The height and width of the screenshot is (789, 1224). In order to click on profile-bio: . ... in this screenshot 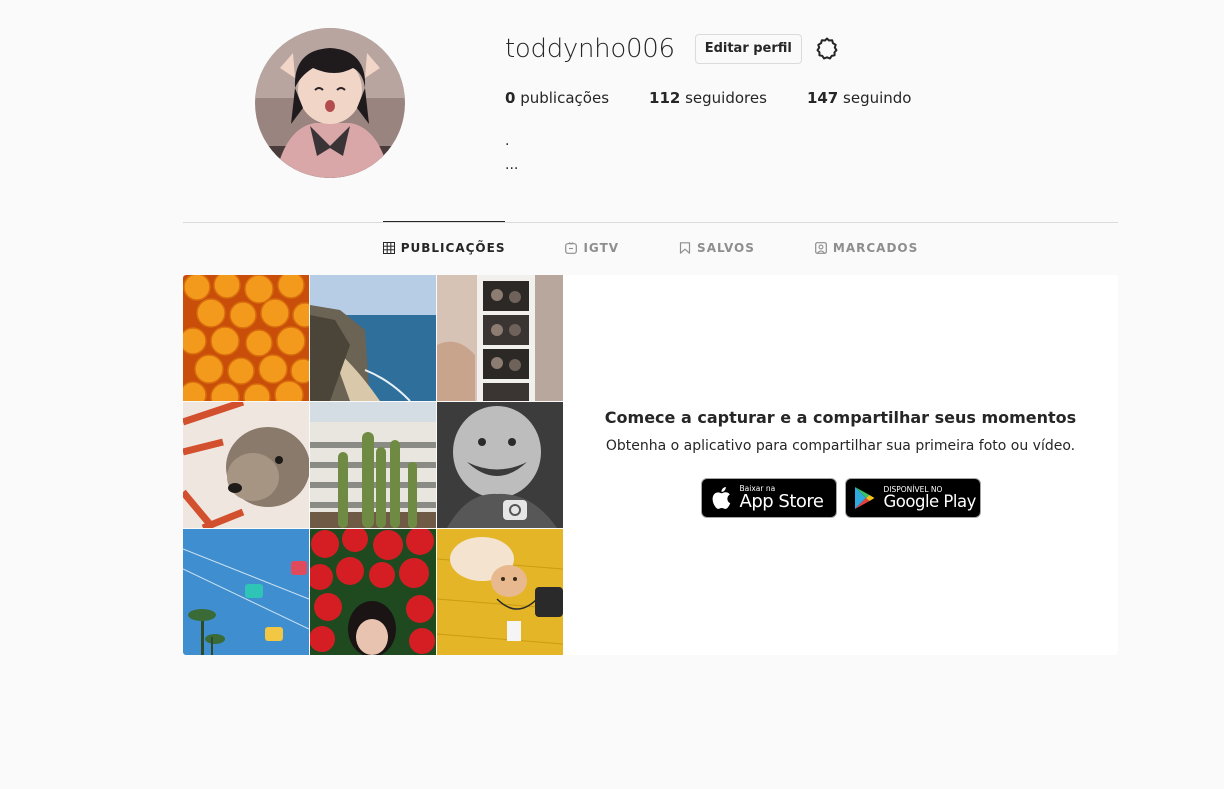, I will do `click(728, 153)`.